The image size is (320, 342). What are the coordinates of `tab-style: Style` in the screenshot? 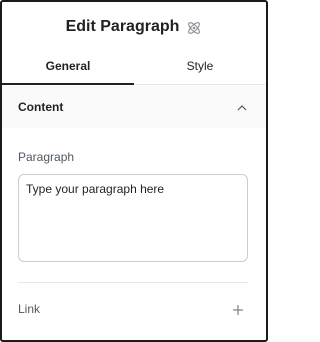 It's located at (200, 68).